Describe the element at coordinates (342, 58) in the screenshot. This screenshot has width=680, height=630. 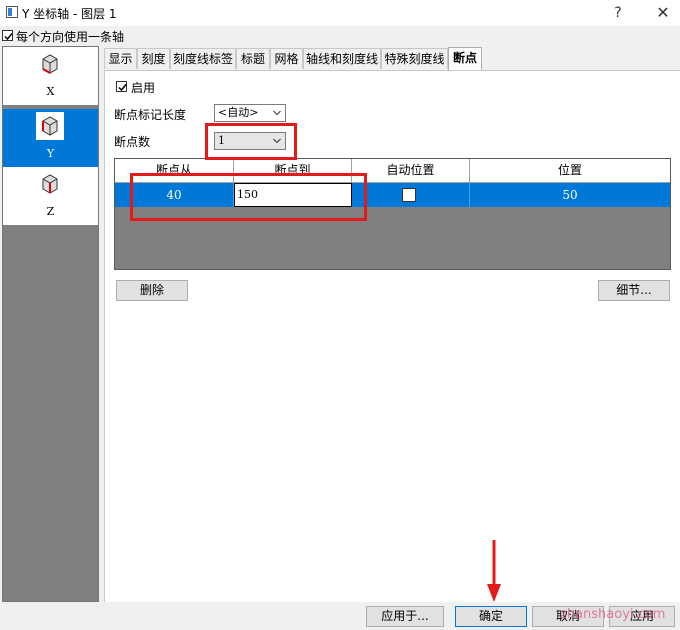
I see `tab-axis-lines-ticks: 轴线和刻度线` at that location.